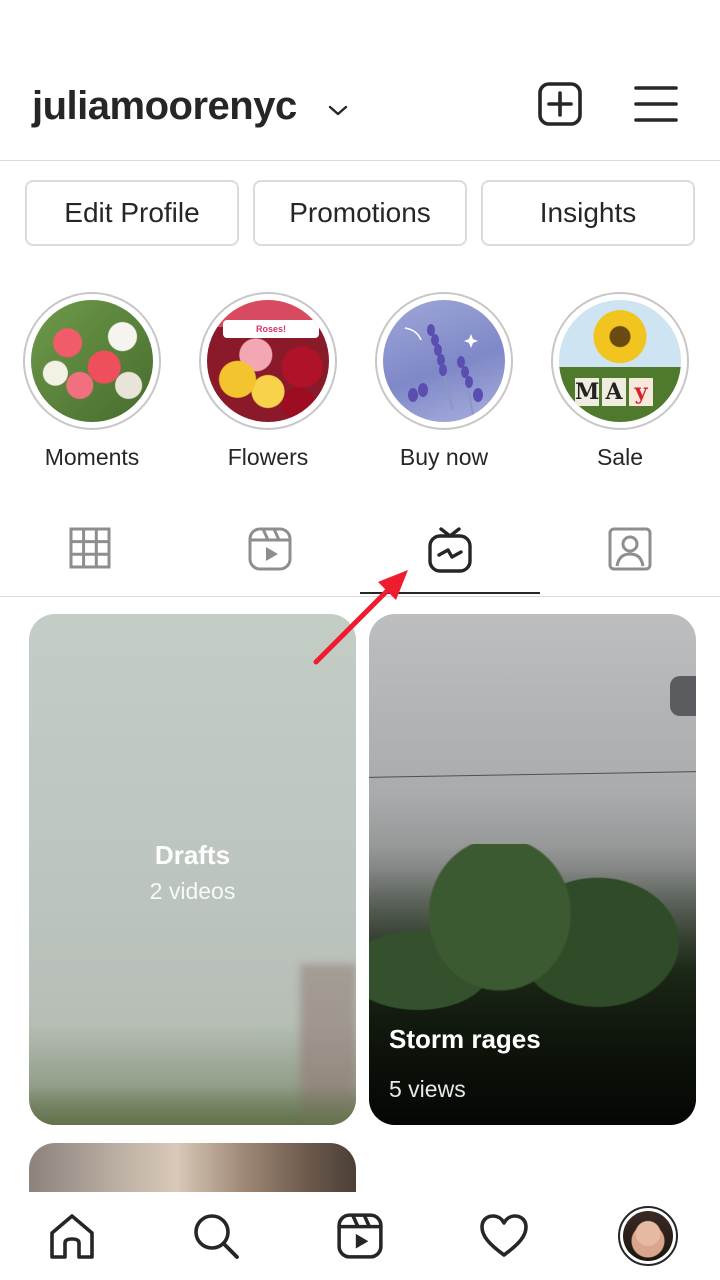  I want to click on avatar-image, so click(648, 1236).